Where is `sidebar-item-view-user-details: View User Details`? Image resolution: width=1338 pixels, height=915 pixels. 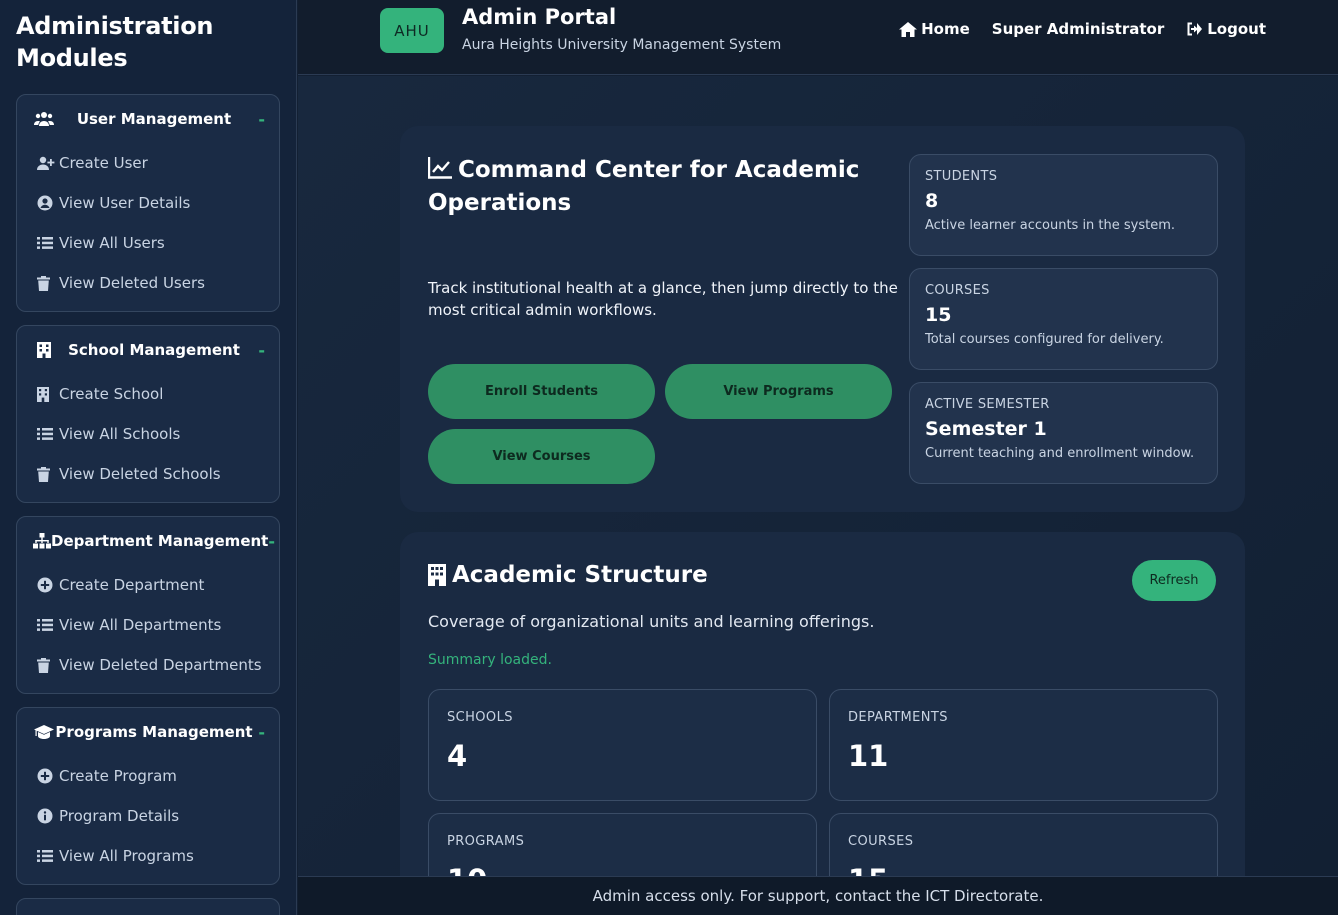
sidebar-item-view-user-details: View User Details is located at coordinates (148, 203).